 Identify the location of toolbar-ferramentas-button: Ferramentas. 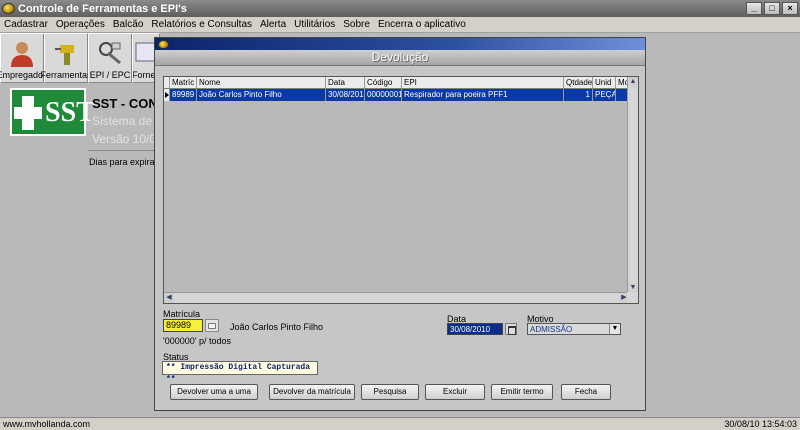
(66, 58).